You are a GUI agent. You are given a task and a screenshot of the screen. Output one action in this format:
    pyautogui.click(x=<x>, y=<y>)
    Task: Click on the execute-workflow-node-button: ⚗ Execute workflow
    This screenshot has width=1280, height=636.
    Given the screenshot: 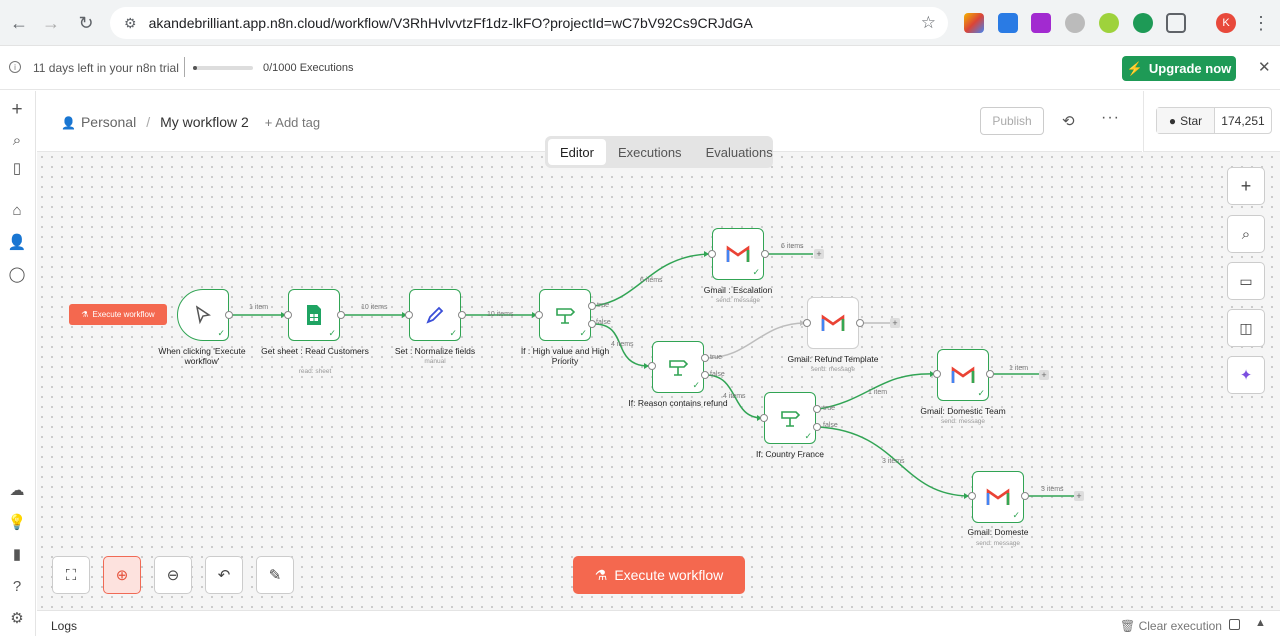 What is the action you would take?
    pyautogui.click(x=118, y=314)
    